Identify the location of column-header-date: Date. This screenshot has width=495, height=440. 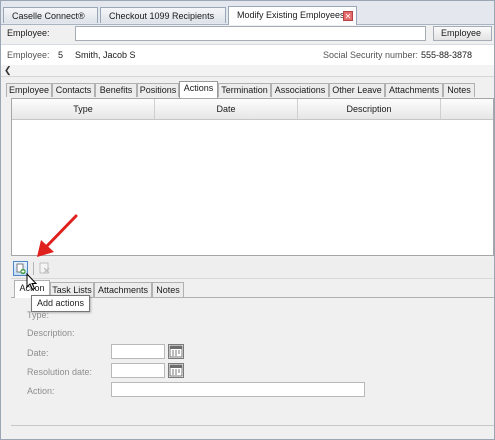
(226, 109).